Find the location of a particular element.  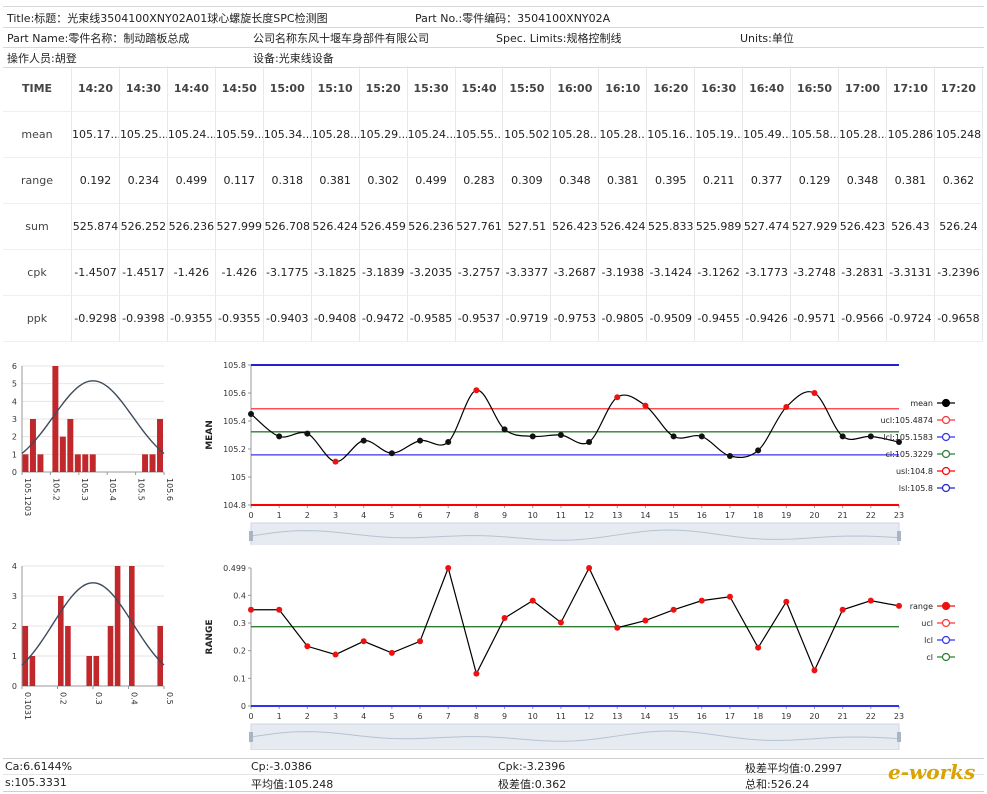

row-label: TIME is located at coordinates (37, 89).